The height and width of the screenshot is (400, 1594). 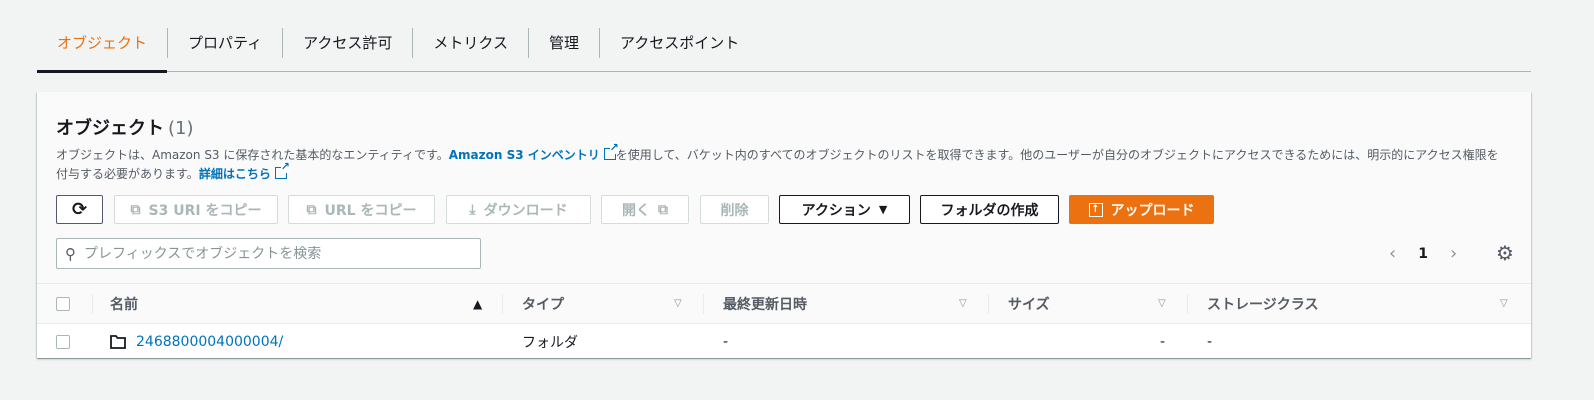 What do you see at coordinates (784, 342) in the screenshot?
I see `table-row: 2468800004000004/ フォルダ - - -` at bounding box center [784, 342].